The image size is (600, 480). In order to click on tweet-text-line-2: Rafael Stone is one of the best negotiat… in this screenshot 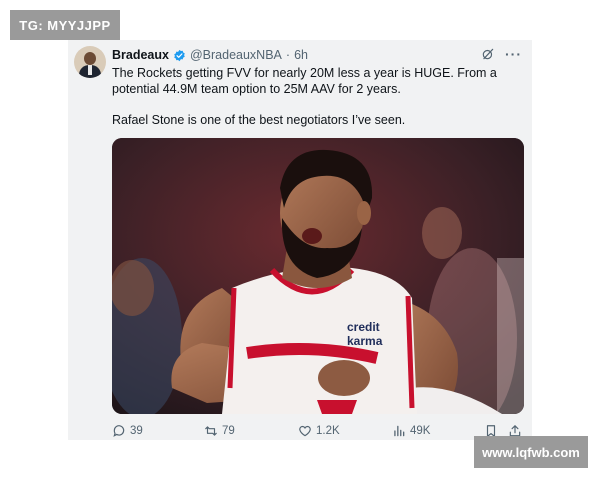, I will do `click(259, 120)`.